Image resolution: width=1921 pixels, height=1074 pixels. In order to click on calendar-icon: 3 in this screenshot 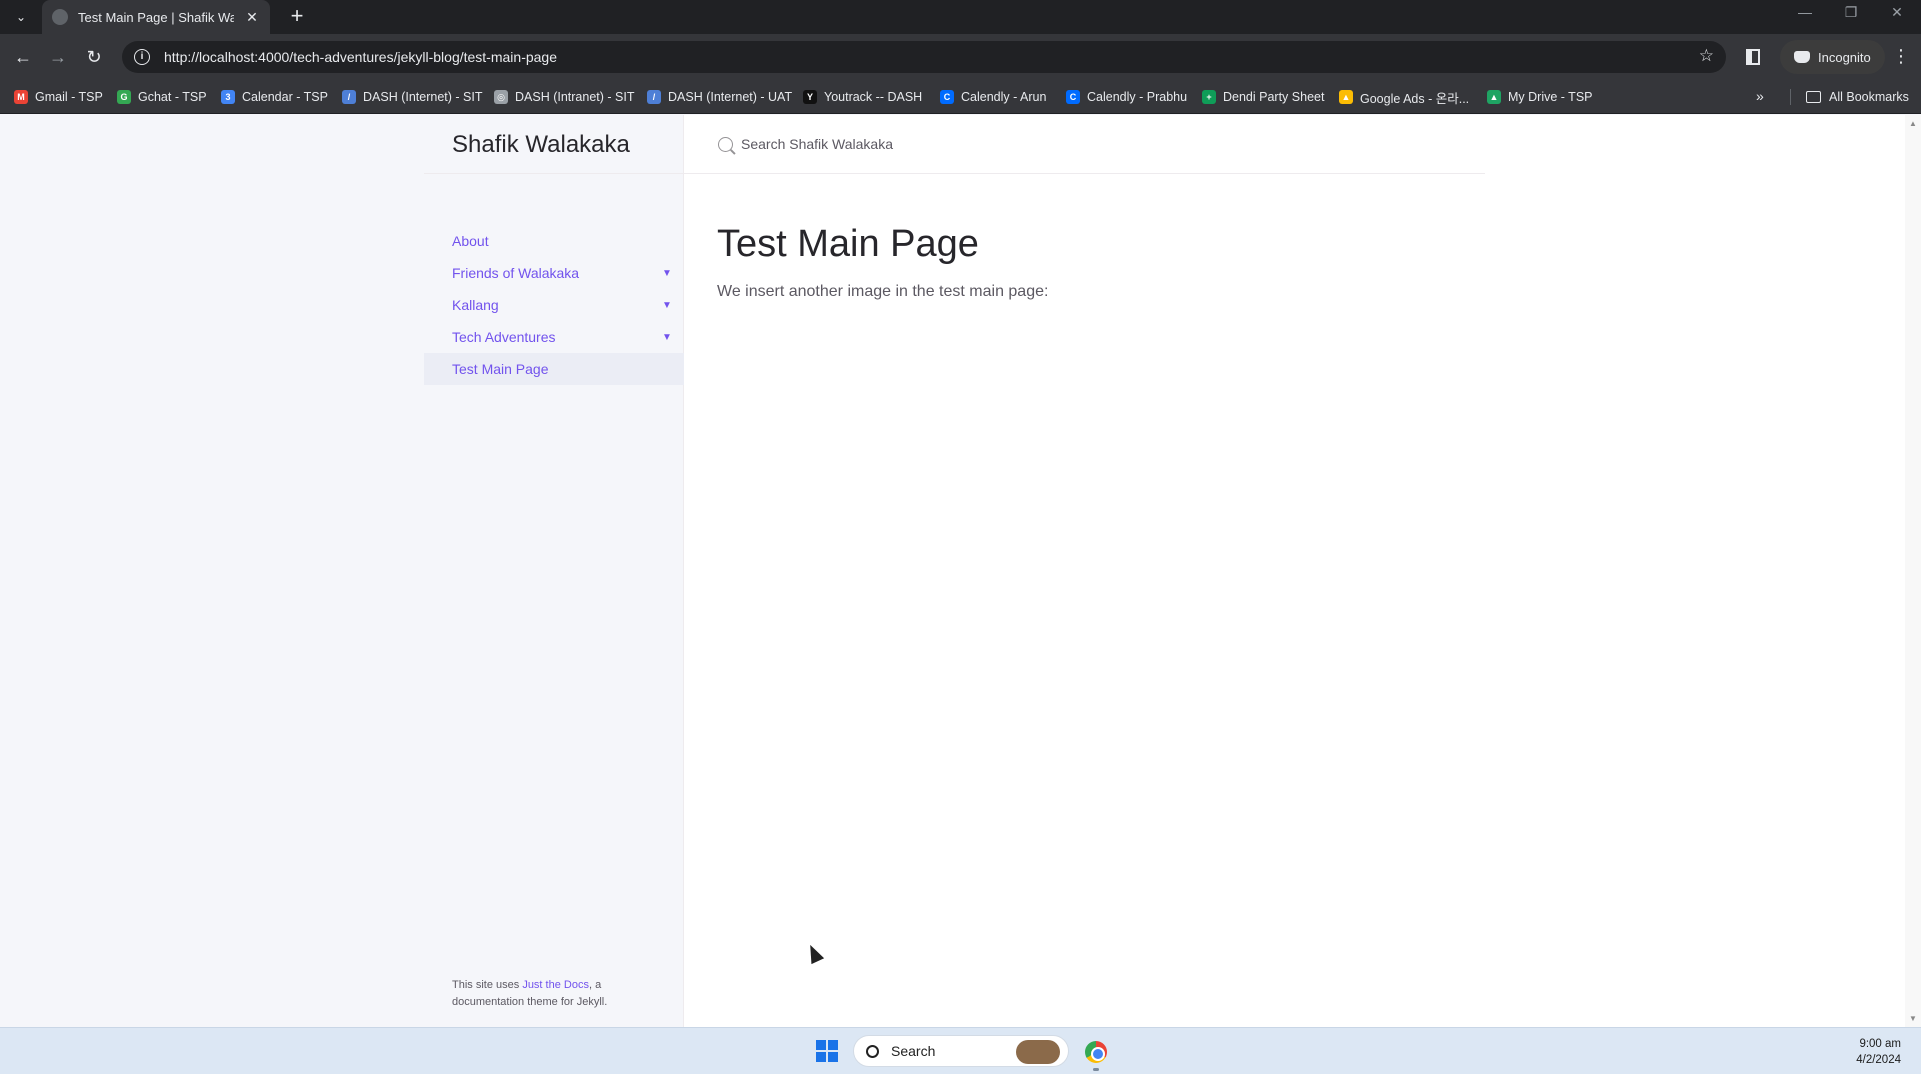, I will do `click(228, 97)`.